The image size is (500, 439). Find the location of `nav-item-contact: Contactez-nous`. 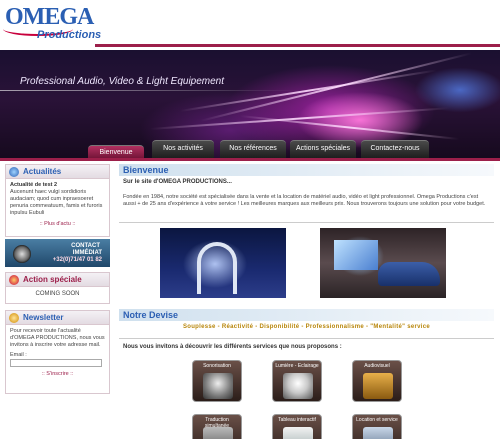

nav-item-contact: Contactez-nous is located at coordinates (395, 149).